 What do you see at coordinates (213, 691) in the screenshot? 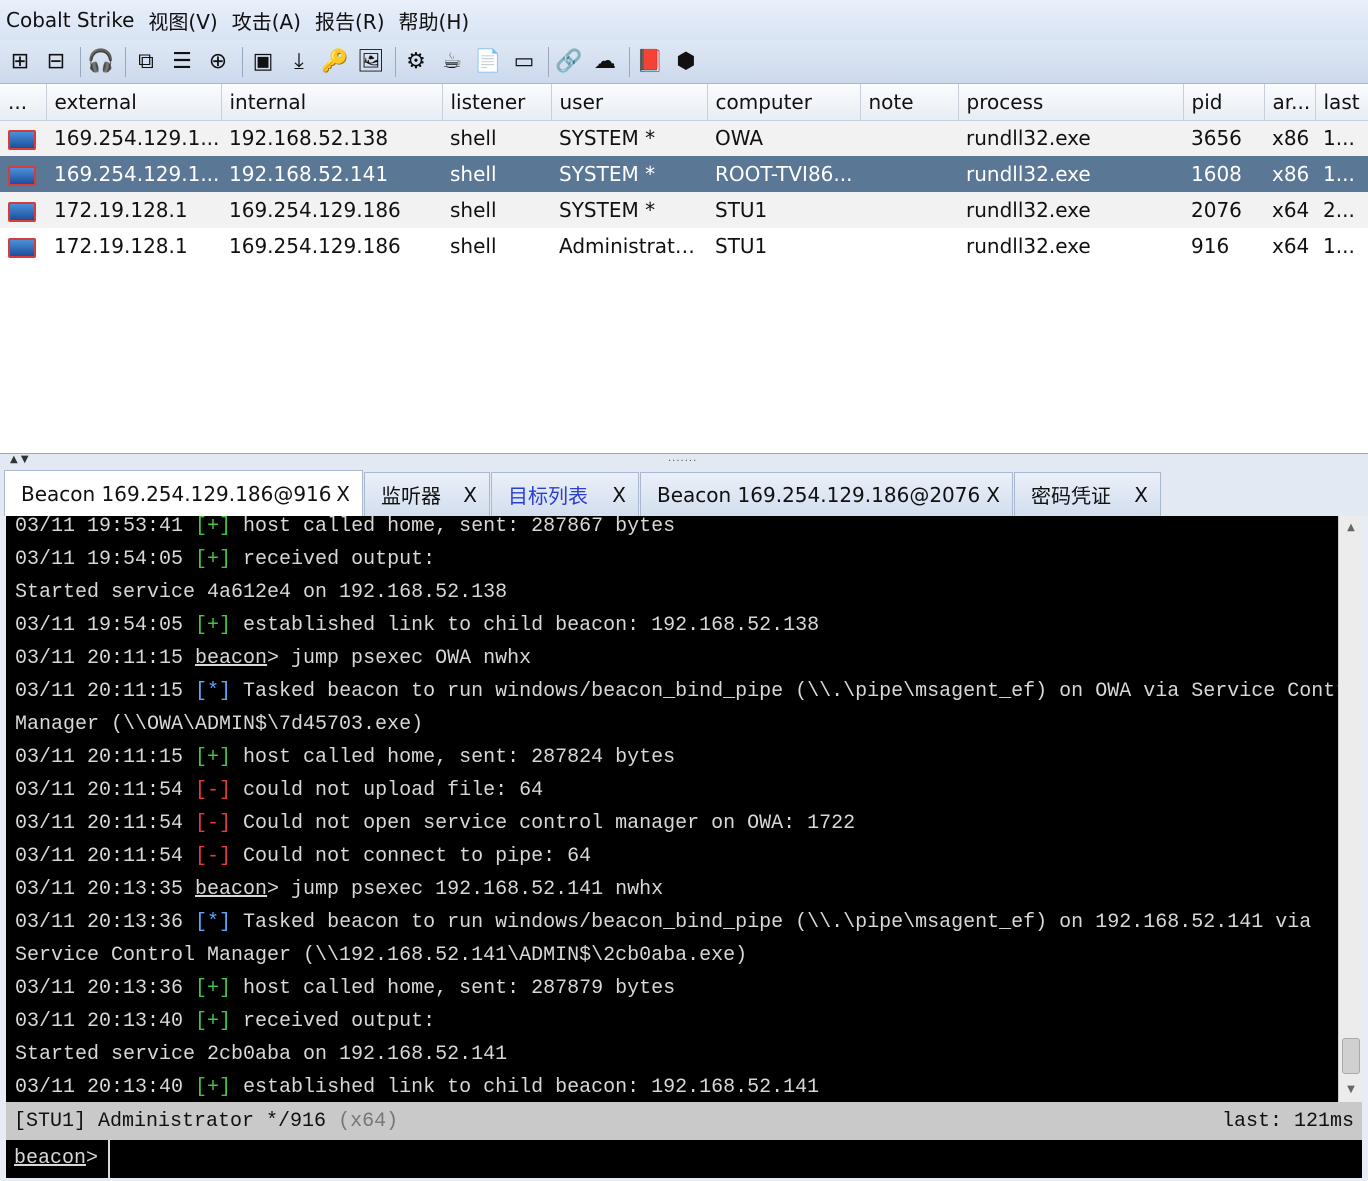
I see `console-tag: [*]` at bounding box center [213, 691].